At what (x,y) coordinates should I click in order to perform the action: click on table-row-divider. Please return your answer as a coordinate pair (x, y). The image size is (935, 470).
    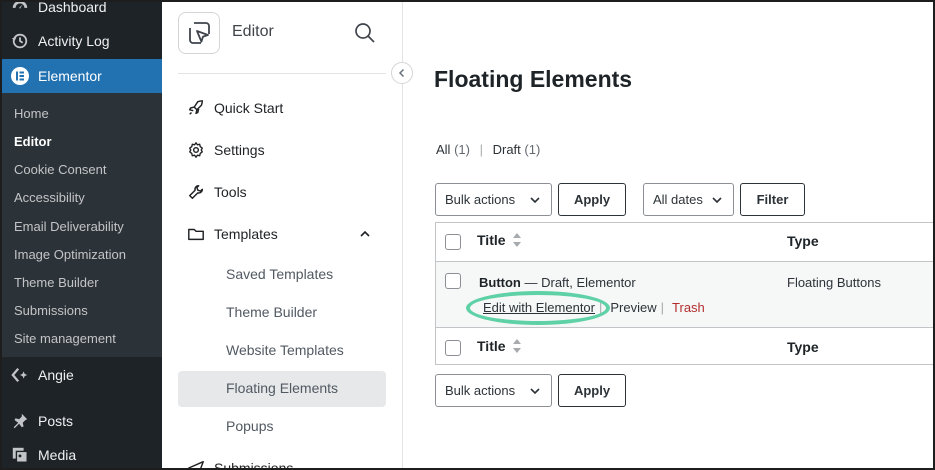
    Looking at the image, I should click on (685, 327).